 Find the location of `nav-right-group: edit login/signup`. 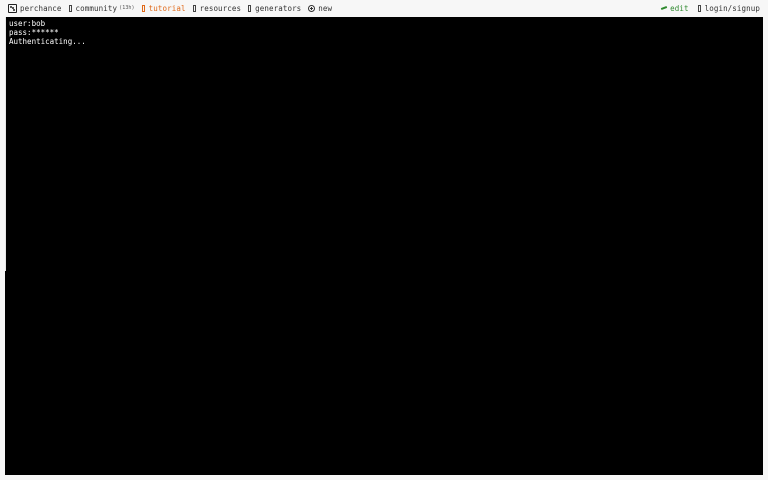

nav-right-group: edit login/signup is located at coordinates (706, 8).